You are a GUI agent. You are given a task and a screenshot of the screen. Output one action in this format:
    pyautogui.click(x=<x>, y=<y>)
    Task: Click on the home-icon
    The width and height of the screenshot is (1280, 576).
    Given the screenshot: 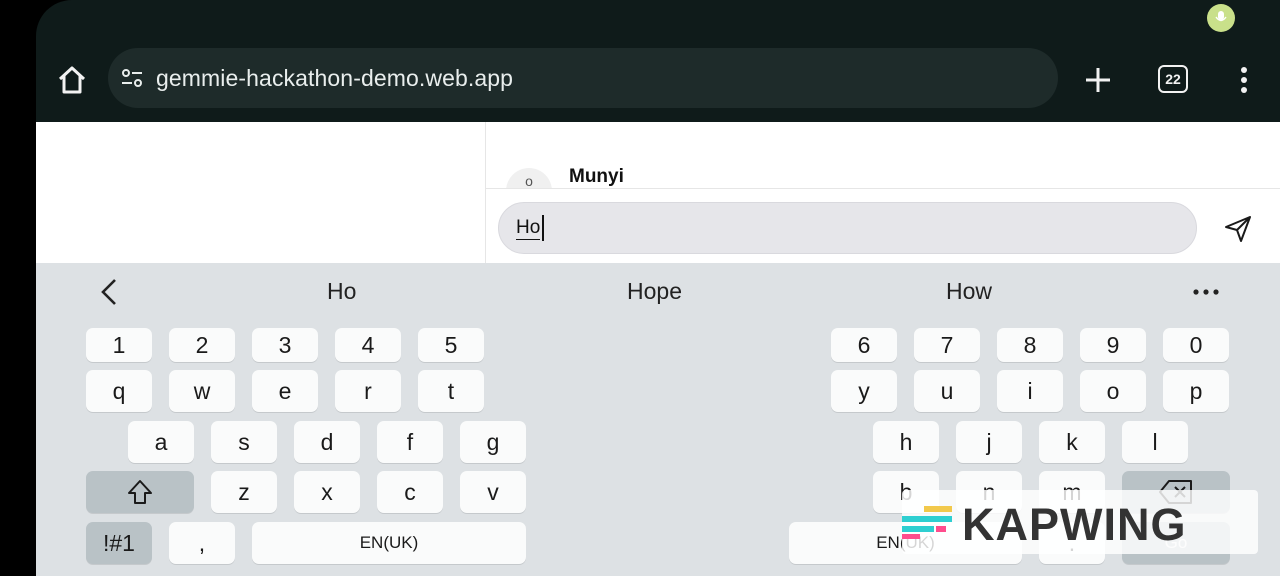 What is the action you would take?
    pyautogui.click(x=72, y=80)
    